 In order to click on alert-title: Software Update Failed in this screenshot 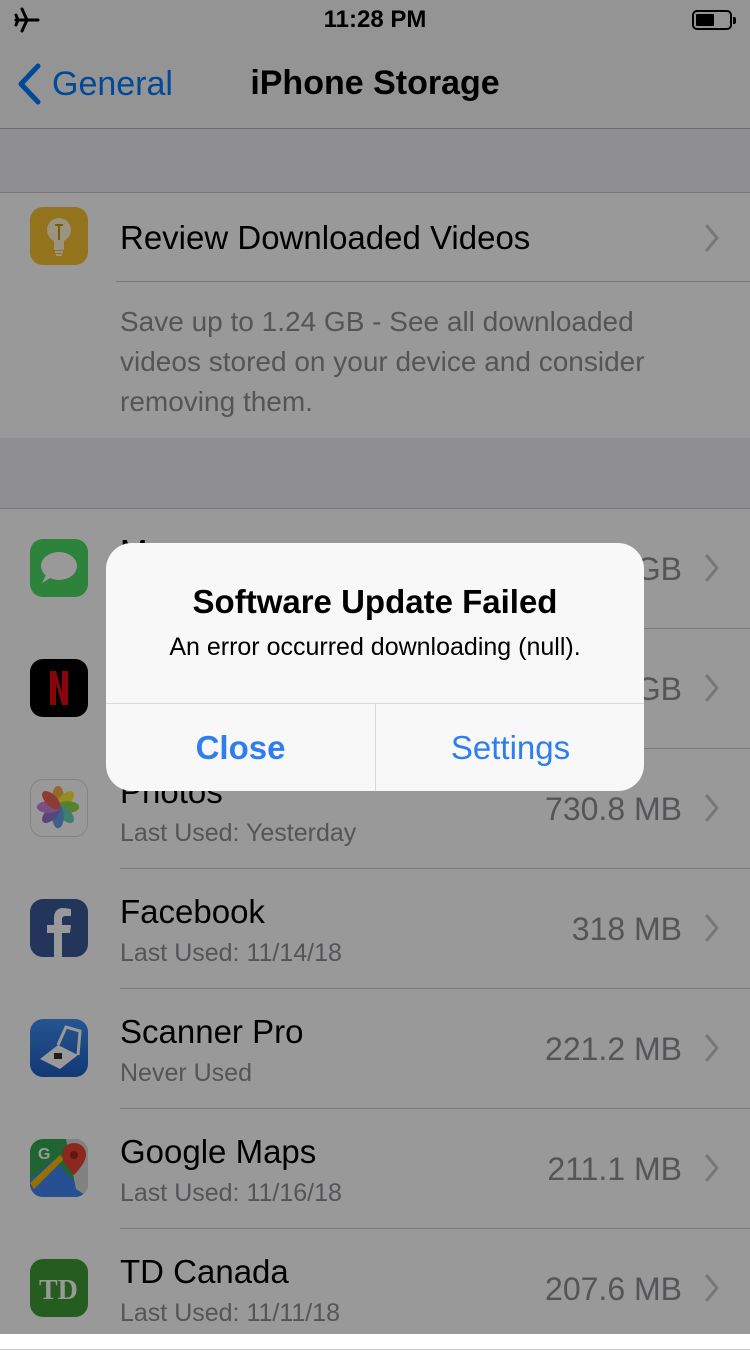, I will do `click(375, 601)`.